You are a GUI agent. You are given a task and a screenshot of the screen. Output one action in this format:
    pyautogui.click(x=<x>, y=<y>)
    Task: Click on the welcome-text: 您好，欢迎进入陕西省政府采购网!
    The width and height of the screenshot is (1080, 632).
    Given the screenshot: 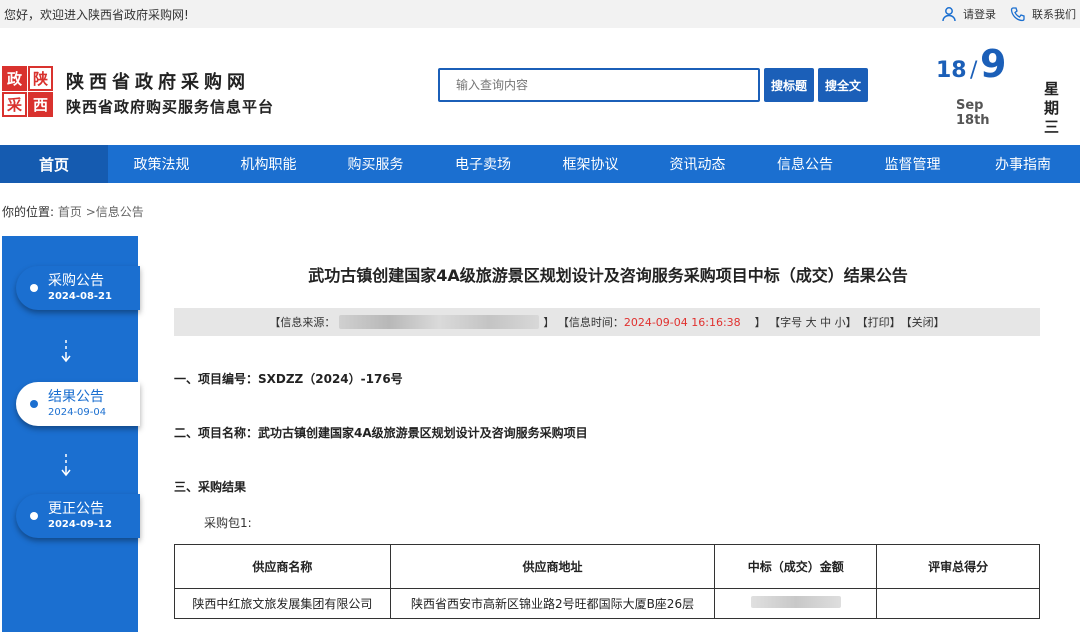 What is the action you would take?
    pyautogui.click(x=96, y=15)
    